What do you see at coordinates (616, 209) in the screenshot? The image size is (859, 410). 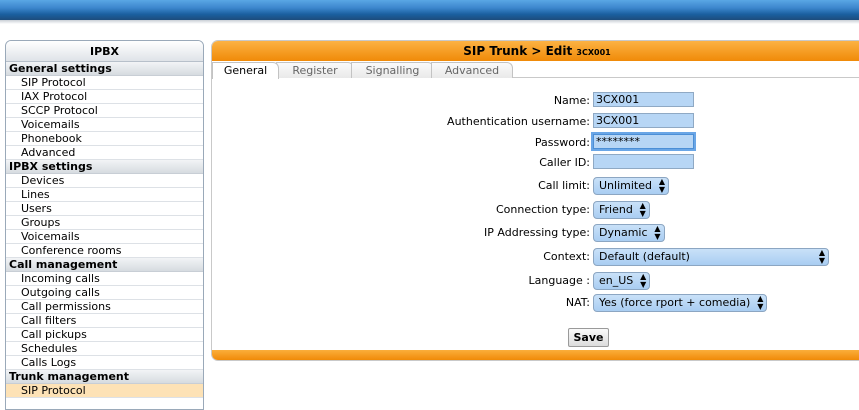 I see `connection-type-value: Friend` at bounding box center [616, 209].